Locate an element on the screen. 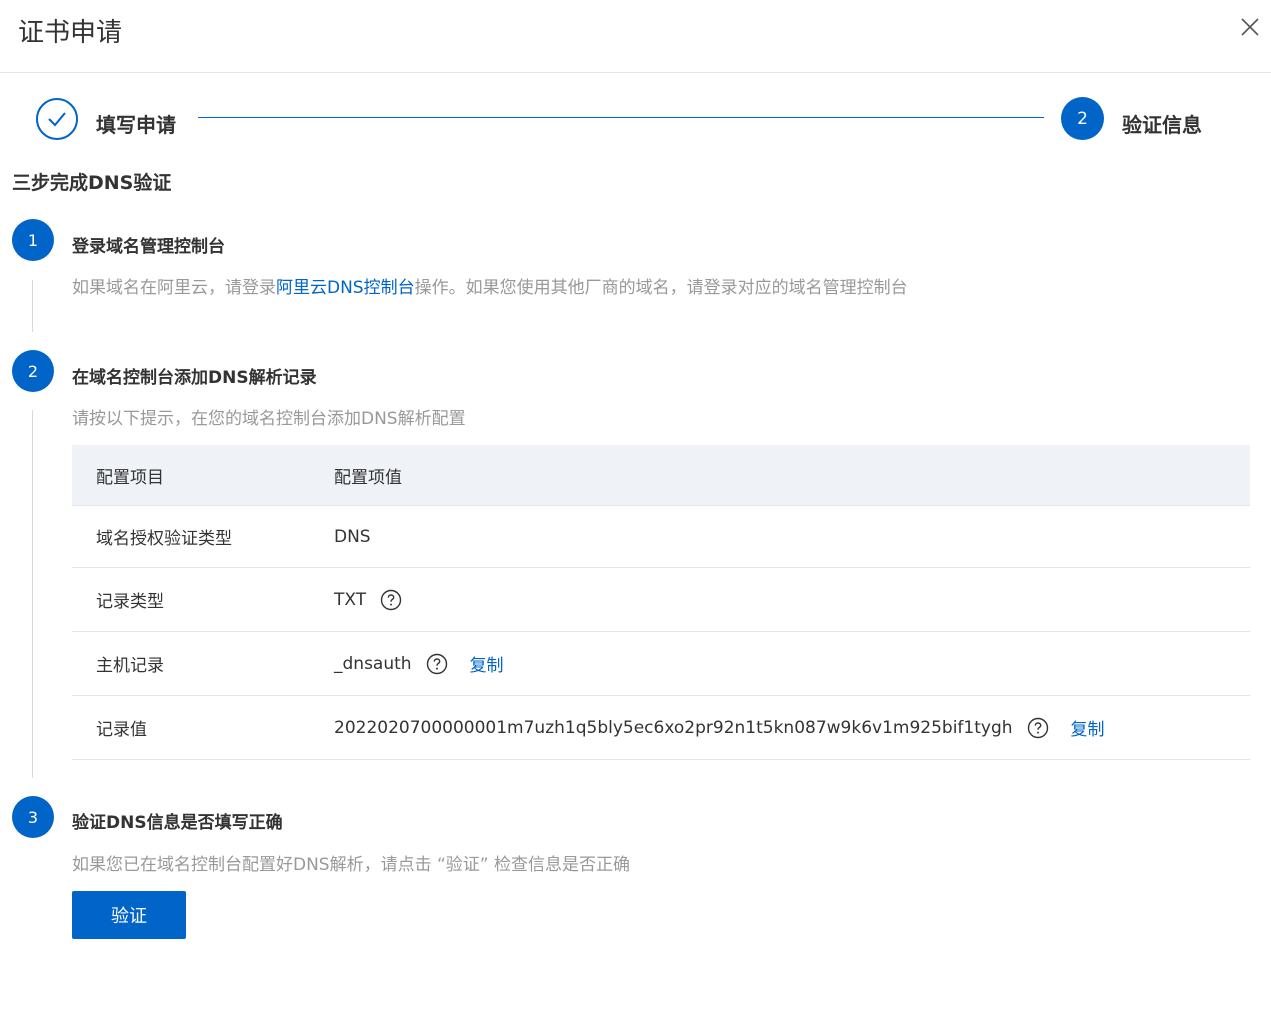 This screenshot has width=1271, height=1024. stepper: 填写申请 2 验证信息 is located at coordinates (635, 118).